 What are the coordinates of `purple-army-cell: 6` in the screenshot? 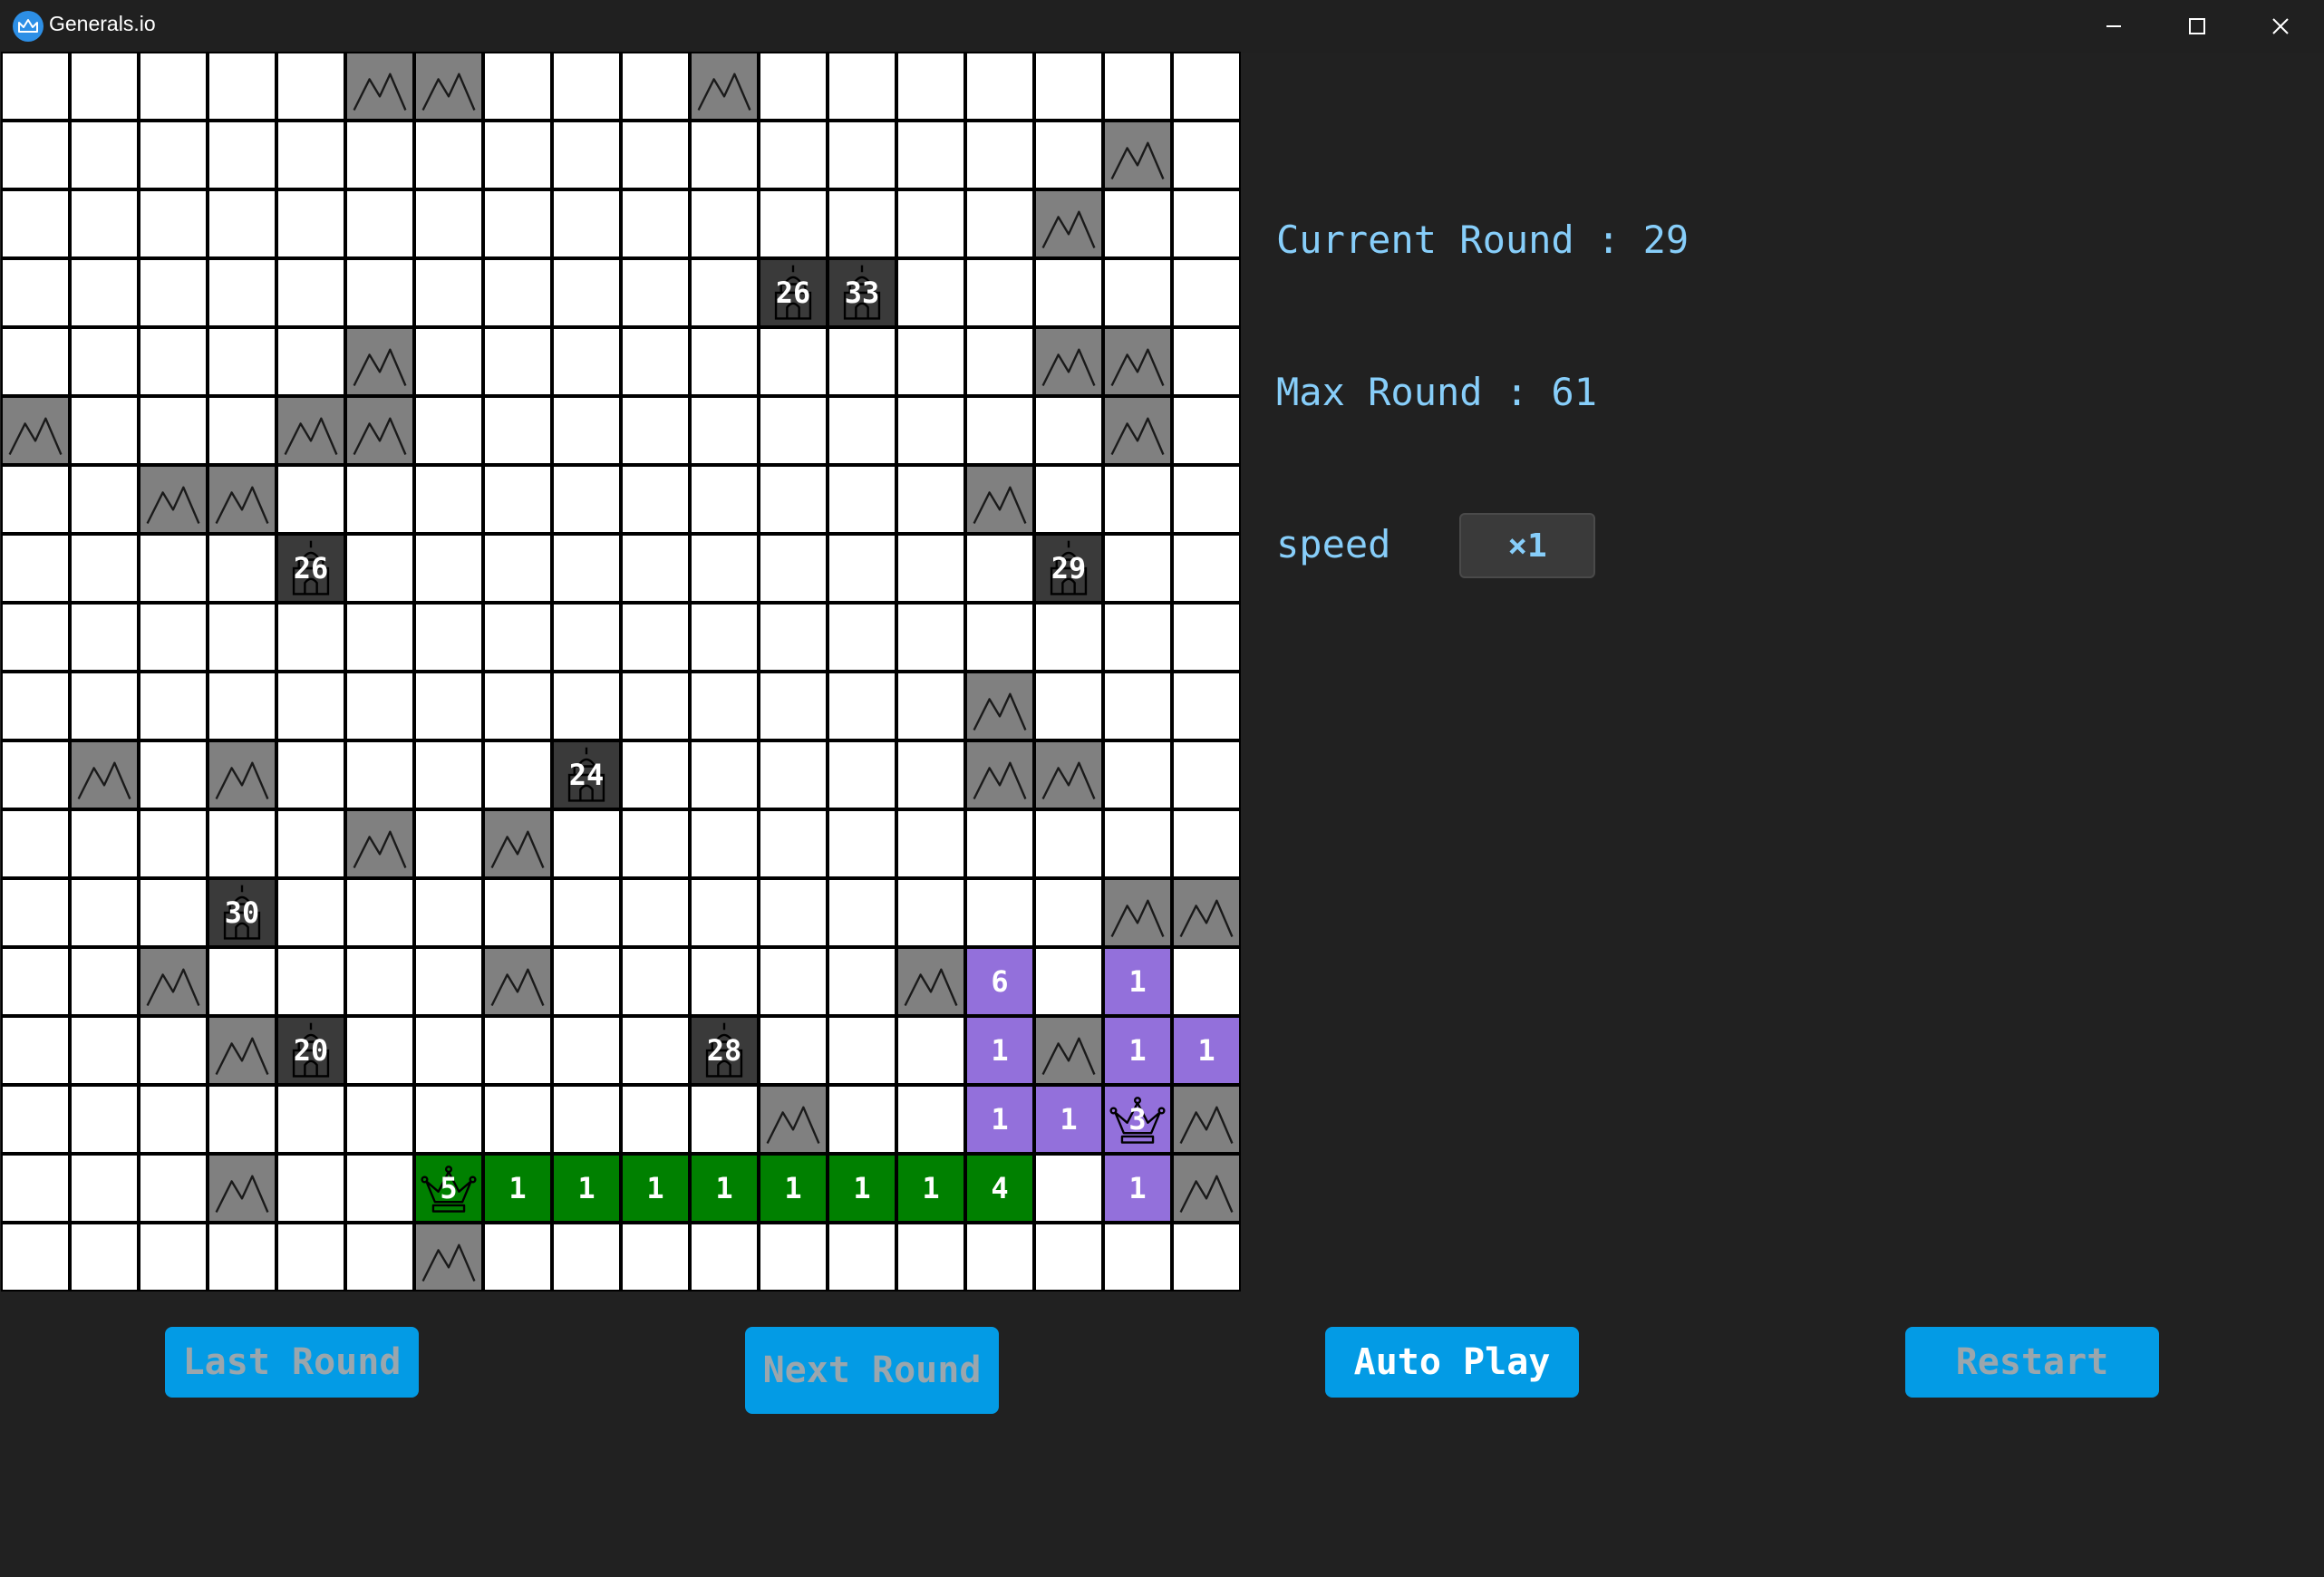 It's located at (999, 981).